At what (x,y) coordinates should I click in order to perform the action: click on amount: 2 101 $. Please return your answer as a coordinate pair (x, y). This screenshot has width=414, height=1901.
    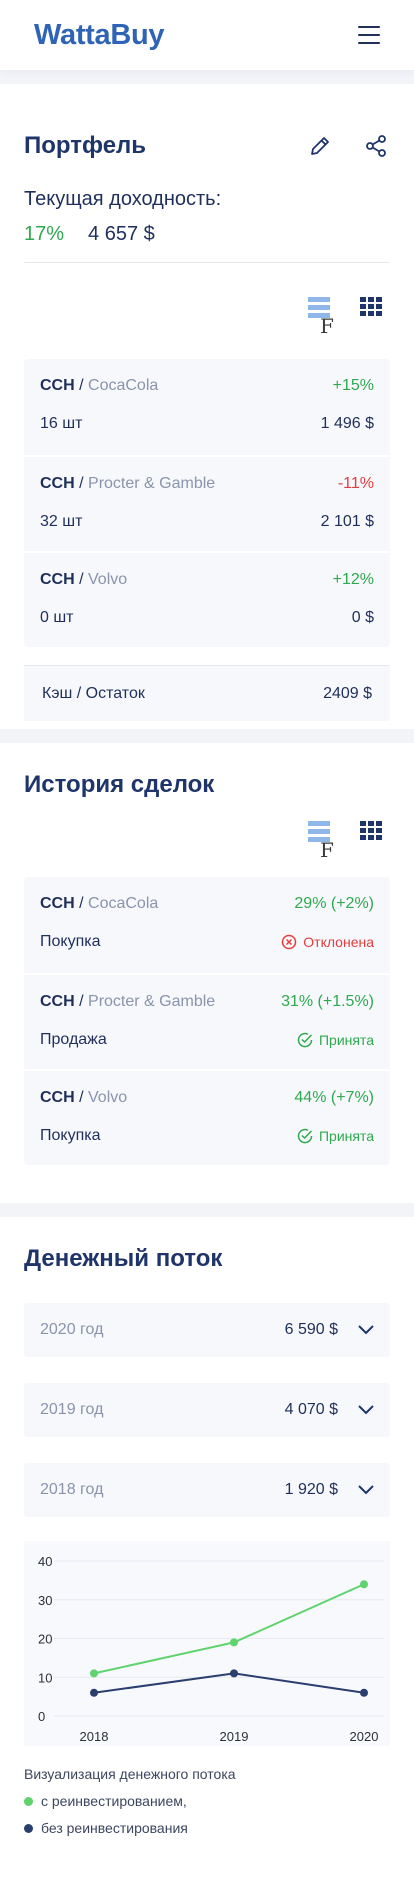
    Looking at the image, I should click on (347, 521).